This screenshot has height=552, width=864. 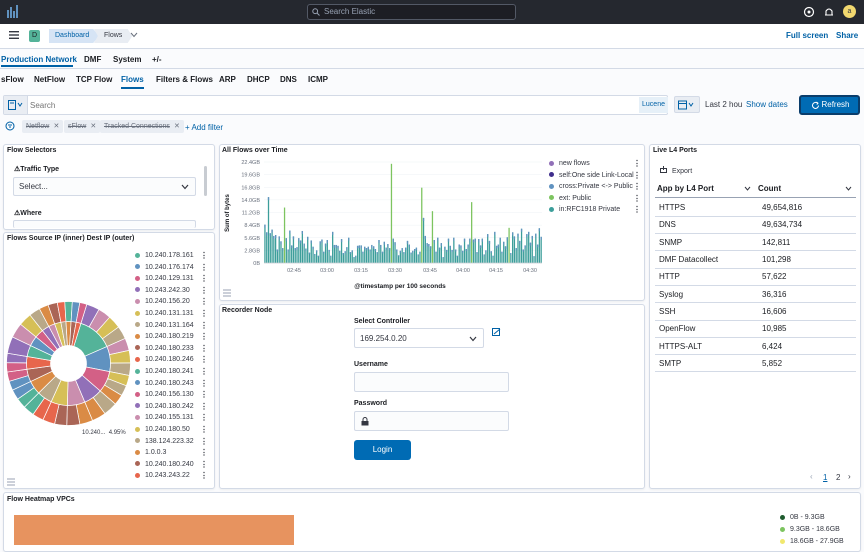 What do you see at coordinates (755, 311) in the screenshot?
I see `table-row: SSH 16,606` at bounding box center [755, 311].